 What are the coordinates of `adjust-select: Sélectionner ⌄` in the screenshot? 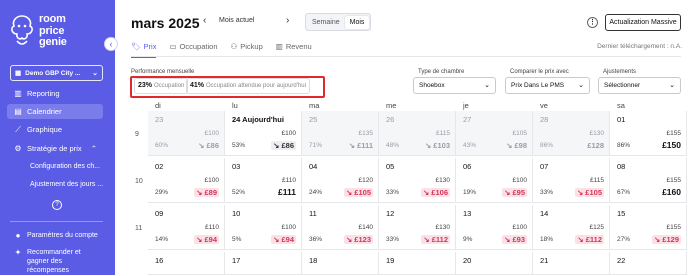 It's located at (639, 85).